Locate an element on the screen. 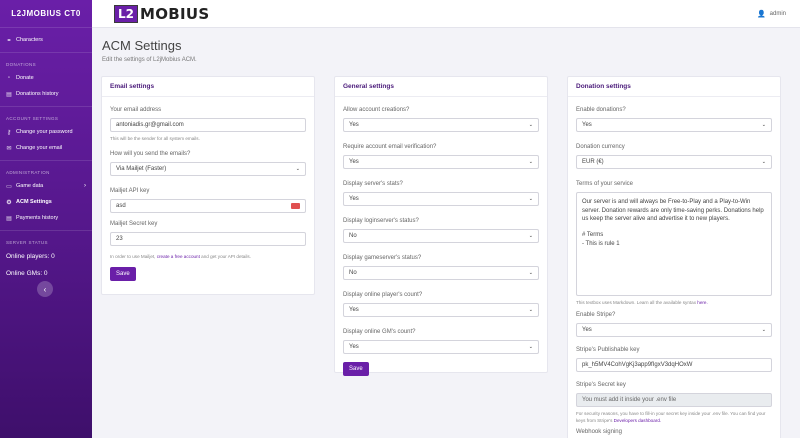 The image size is (800, 438). user-name: admin is located at coordinates (777, 13).